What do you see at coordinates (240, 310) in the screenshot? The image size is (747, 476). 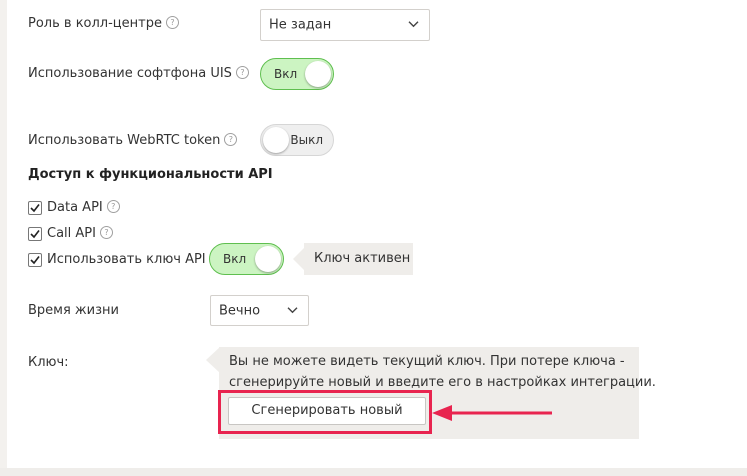 I see `lifetime-select-value: Вечно` at bounding box center [240, 310].